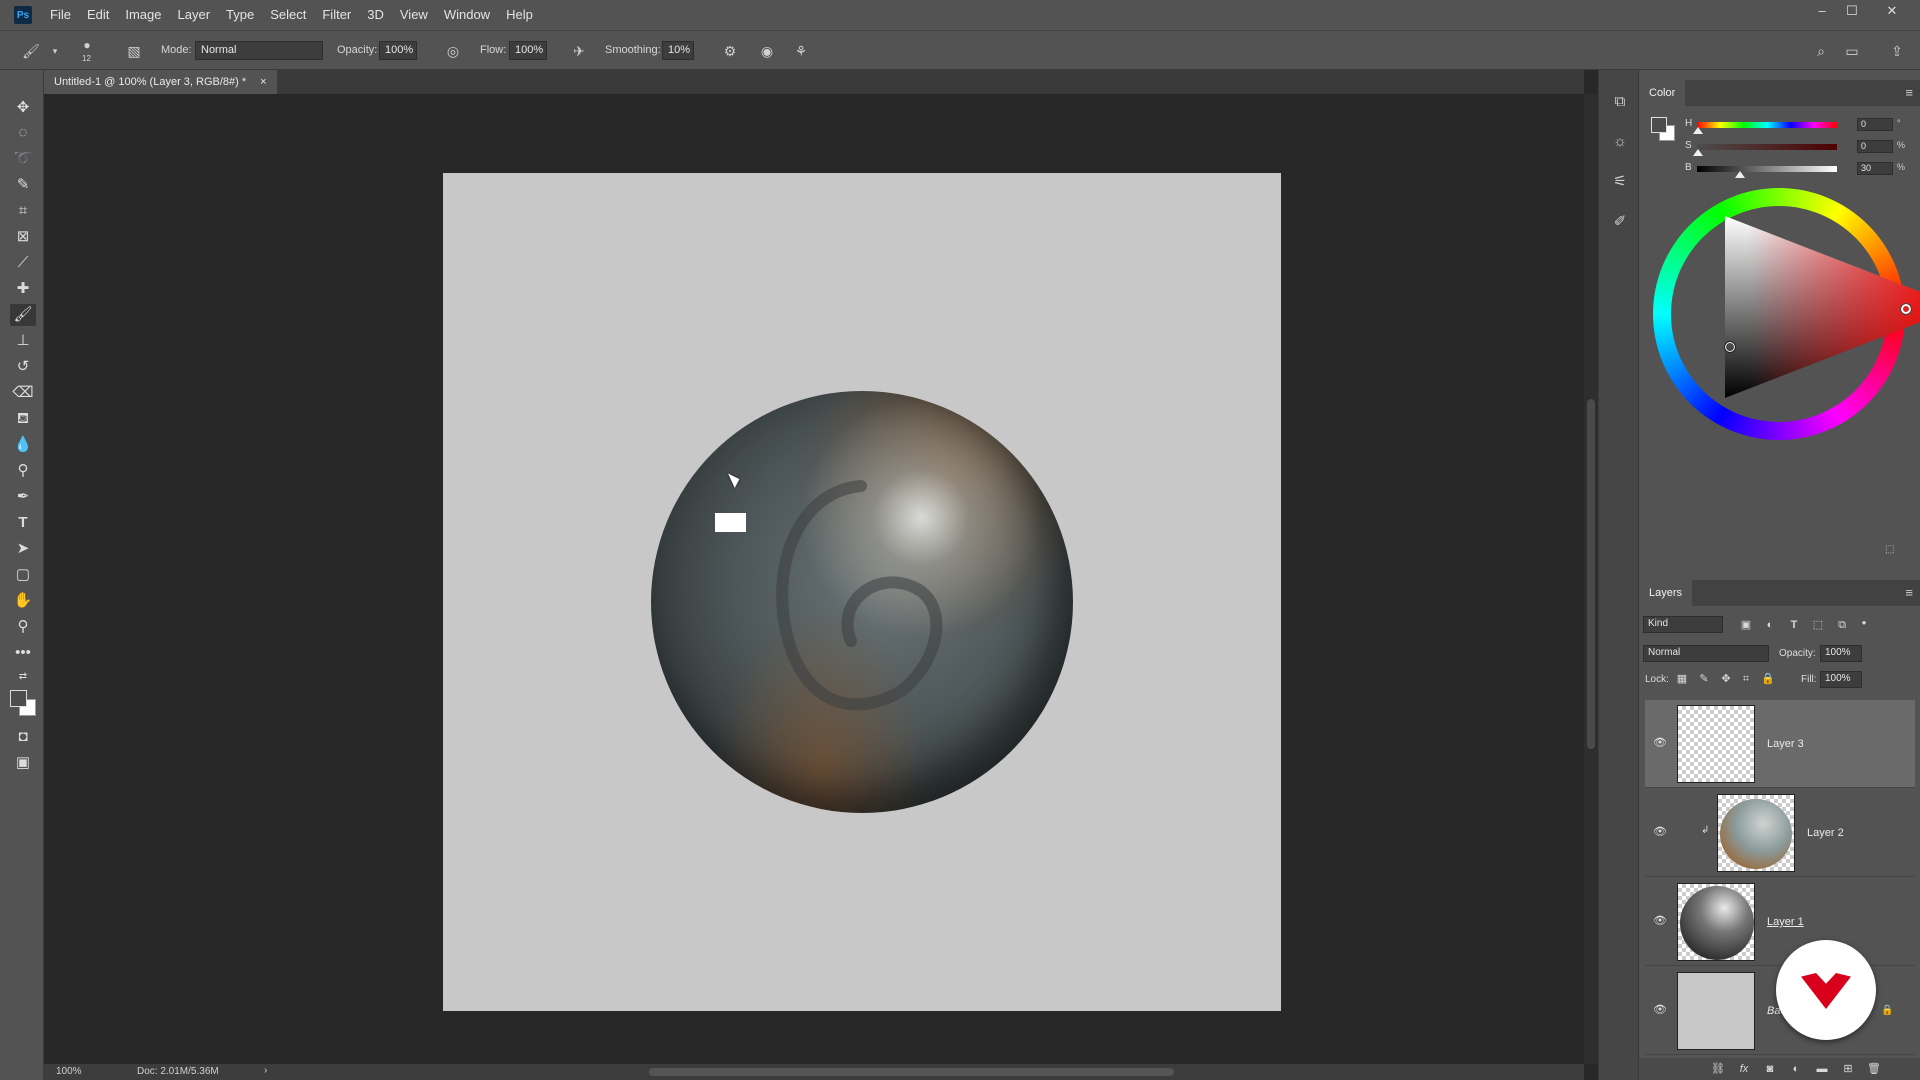 Image resolution: width=1920 pixels, height=1080 pixels. Describe the element at coordinates (1740, 174) in the screenshot. I see `brightness-slider-thumb` at that location.